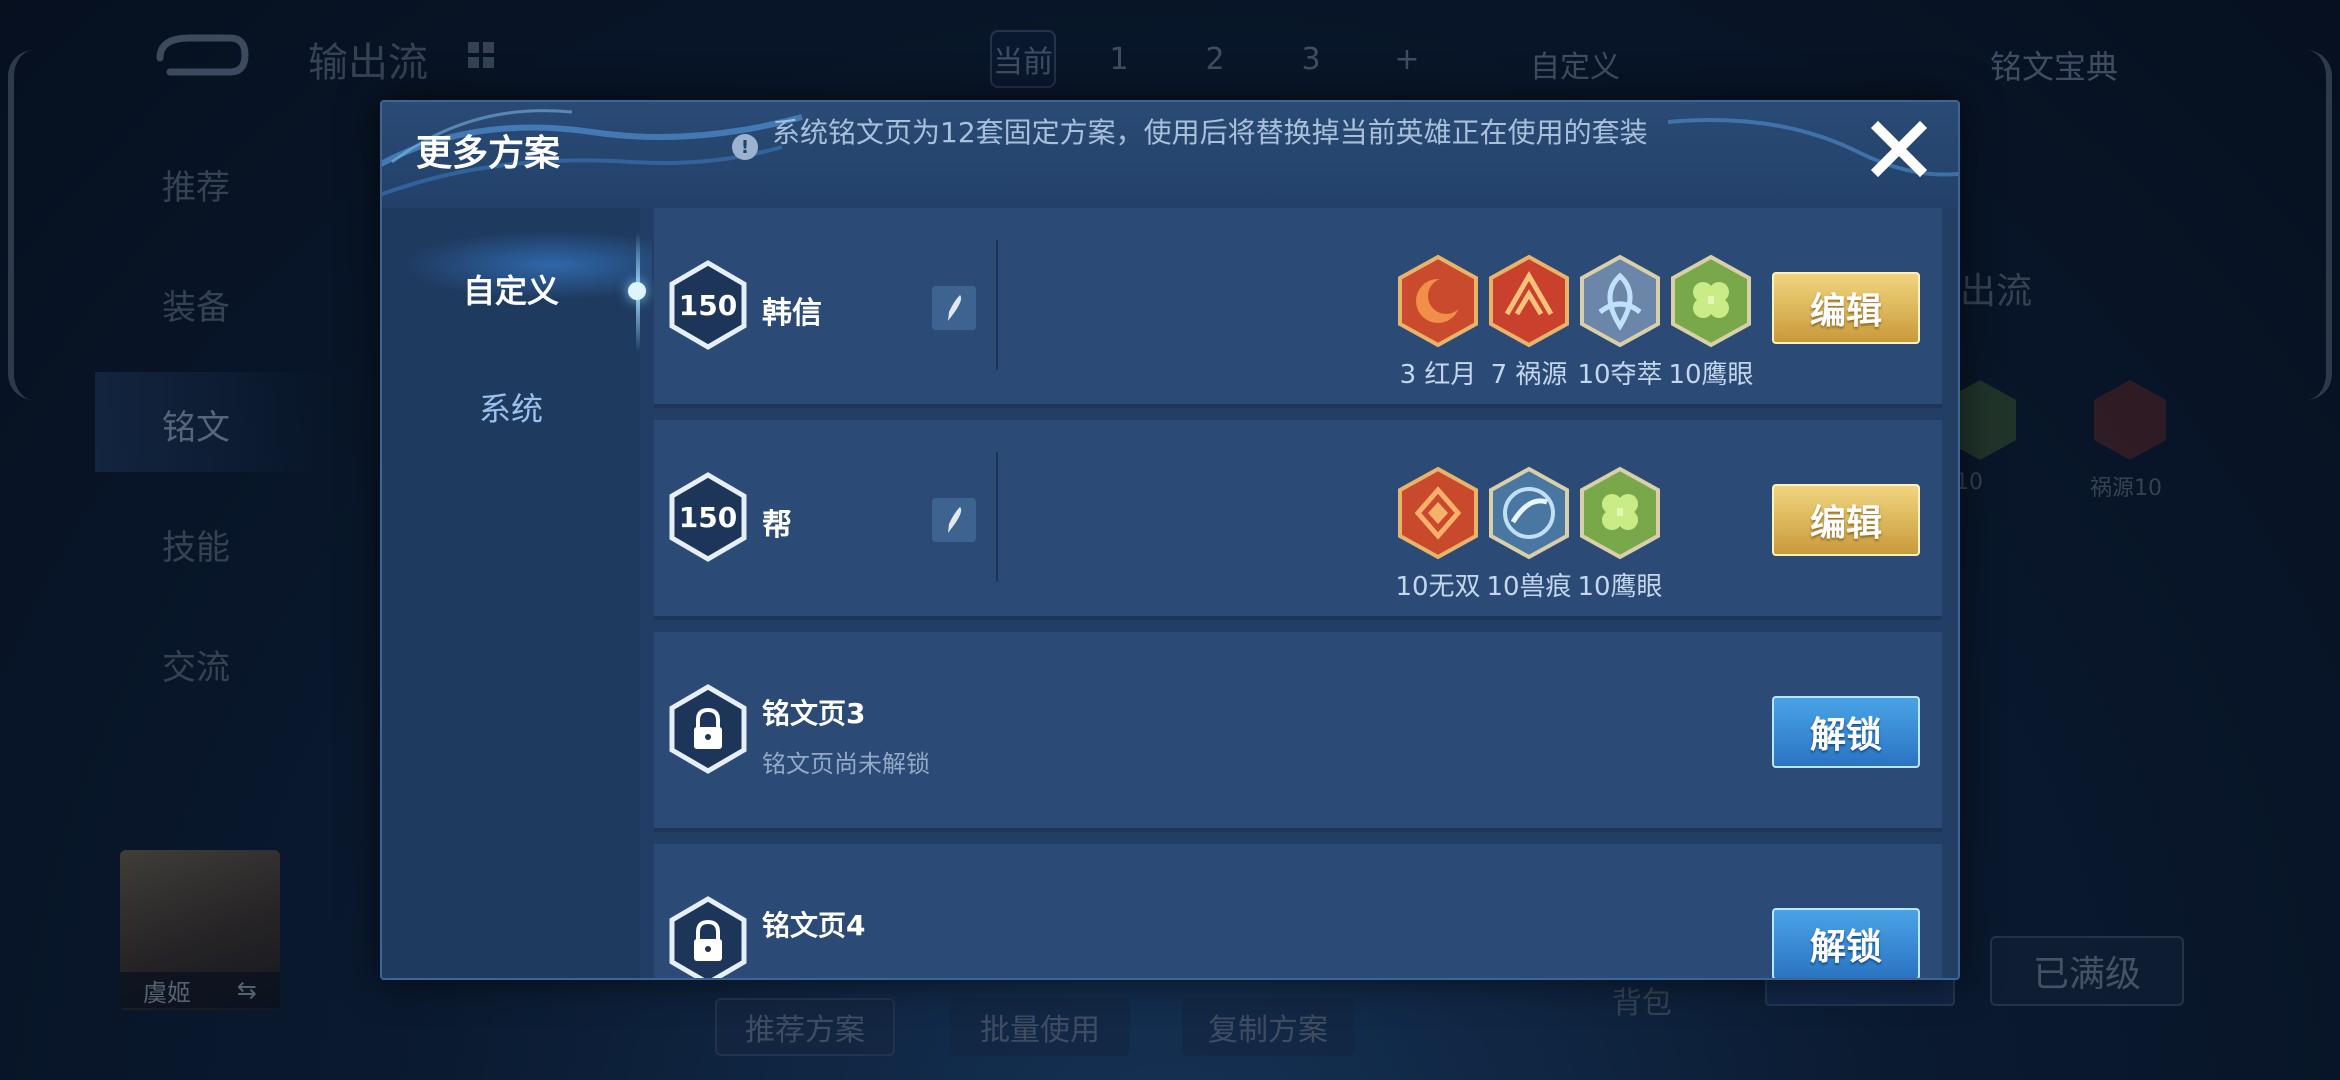  What do you see at coordinates (511, 289) in the screenshot?
I see `tab-custom: 自定义` at bounding box center [511, 289].